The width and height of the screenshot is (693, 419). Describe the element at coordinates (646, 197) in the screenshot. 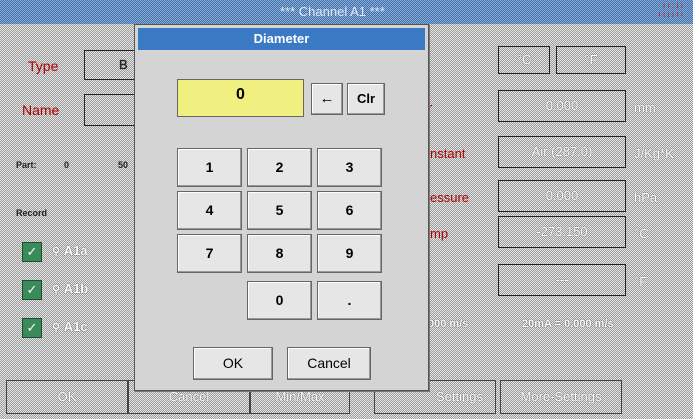

I see `pressure-unit: hPa` at that location.